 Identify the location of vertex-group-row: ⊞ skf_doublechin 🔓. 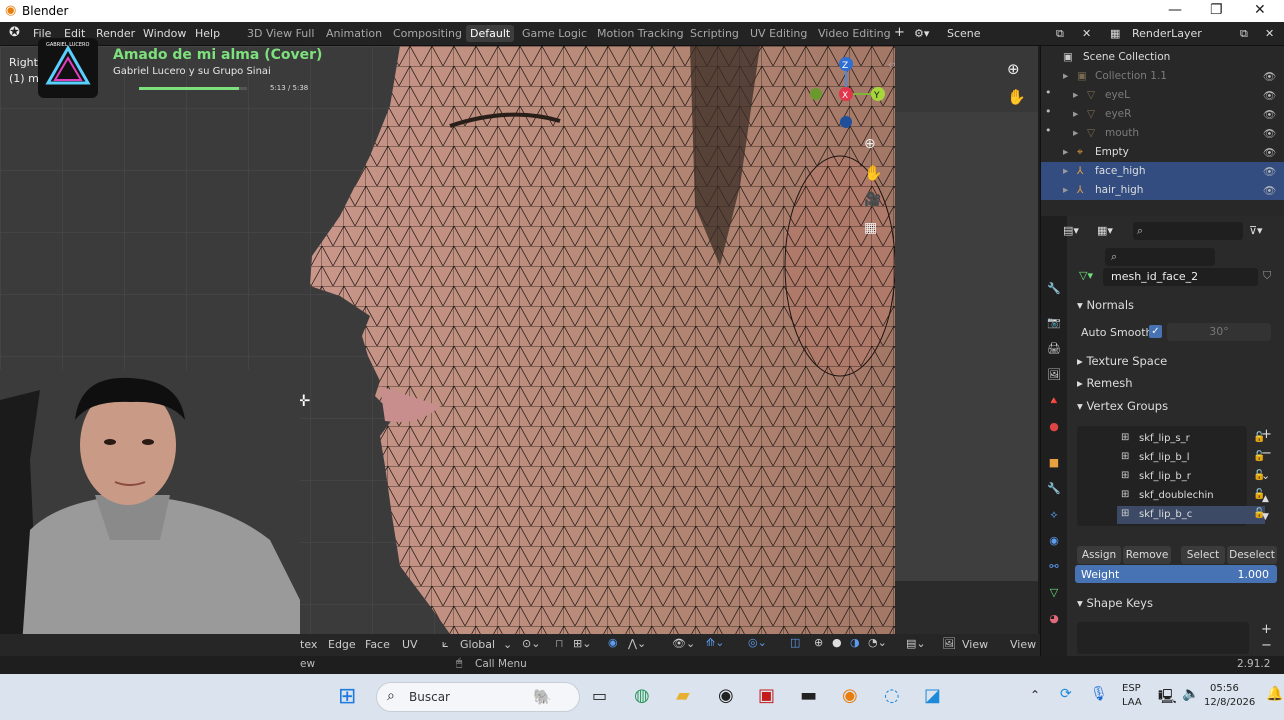
(1191, 496).